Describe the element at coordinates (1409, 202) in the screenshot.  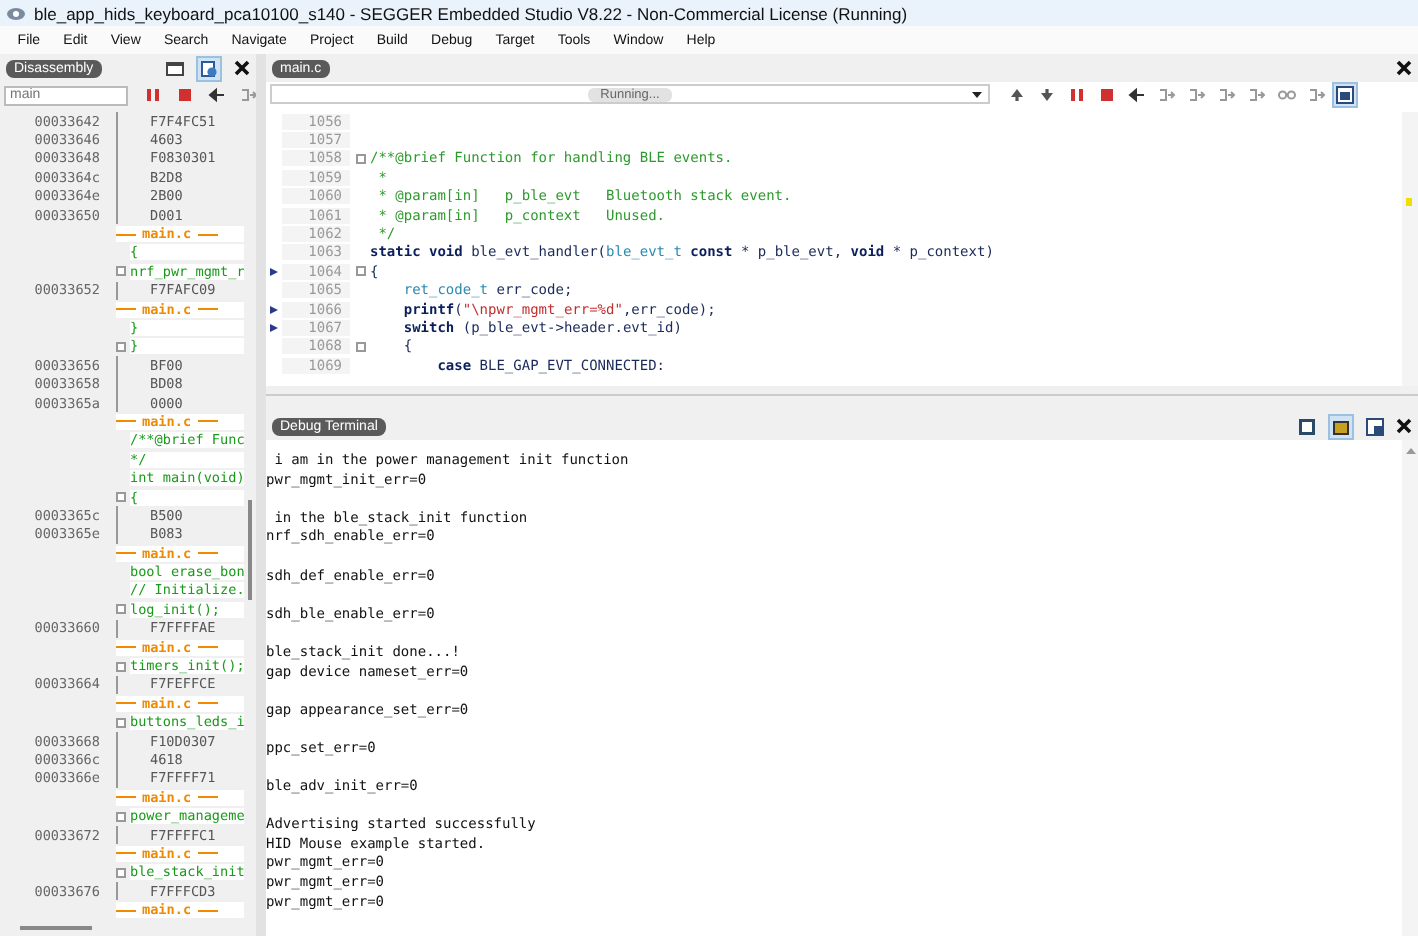
I see `bookmark-marker` at that location.